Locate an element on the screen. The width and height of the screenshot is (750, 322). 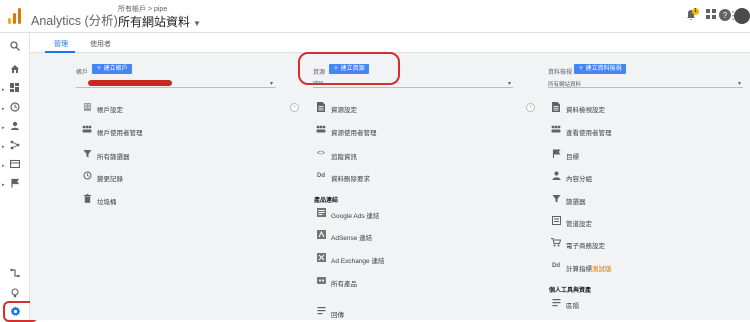
building-icon is located at coordinates (87, 107).